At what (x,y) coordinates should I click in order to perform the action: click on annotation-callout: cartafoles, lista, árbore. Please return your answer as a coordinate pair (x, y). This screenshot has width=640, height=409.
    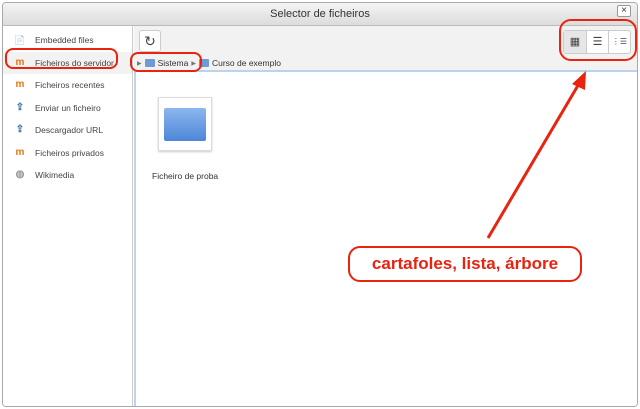
    Looking at the image, I should click on (465, 264).